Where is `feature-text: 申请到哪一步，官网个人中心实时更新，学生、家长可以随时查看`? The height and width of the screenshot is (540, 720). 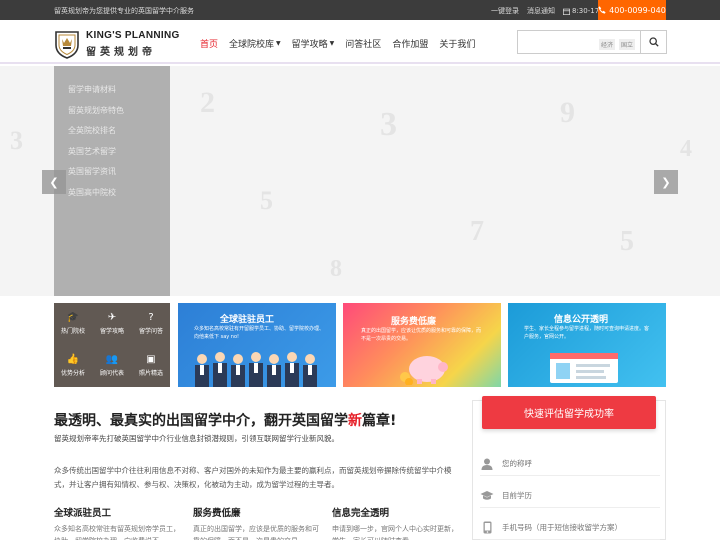 feature-text: 申请到哪一步，官网个人中心实时更新，学生、家长可以随时查看 is located at coordinates (395, 532).